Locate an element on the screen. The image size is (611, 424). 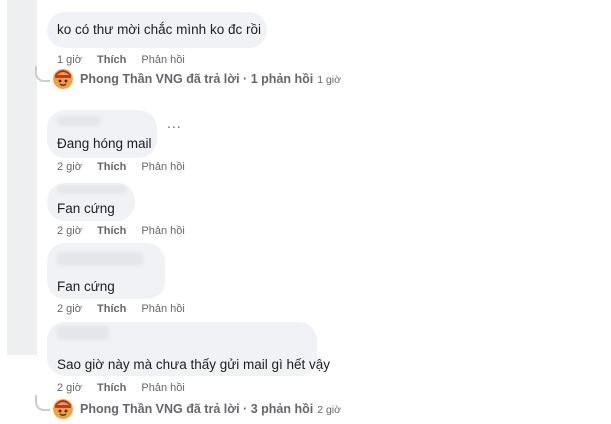
reply-time: 2 giờ is located at coordinates (329, 410).